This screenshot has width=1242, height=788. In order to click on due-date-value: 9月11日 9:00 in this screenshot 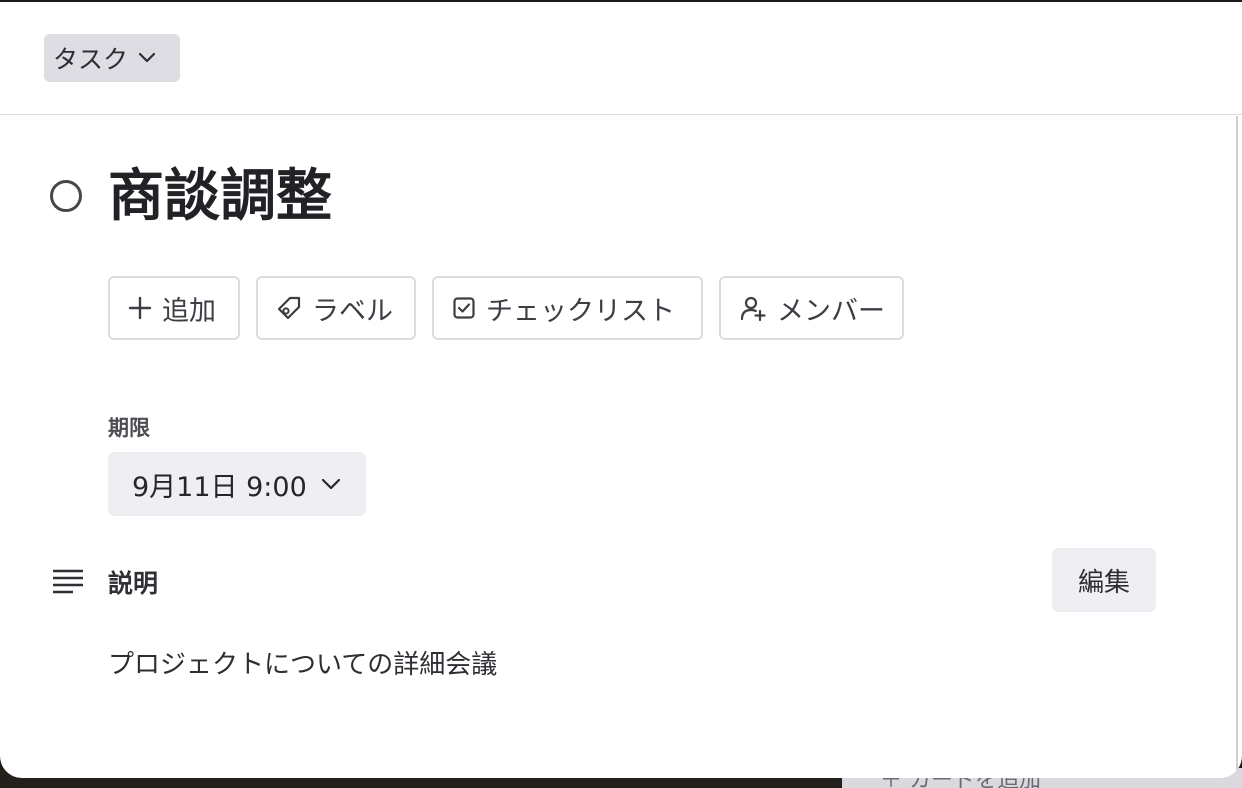, I will do `click(219, 487)`.